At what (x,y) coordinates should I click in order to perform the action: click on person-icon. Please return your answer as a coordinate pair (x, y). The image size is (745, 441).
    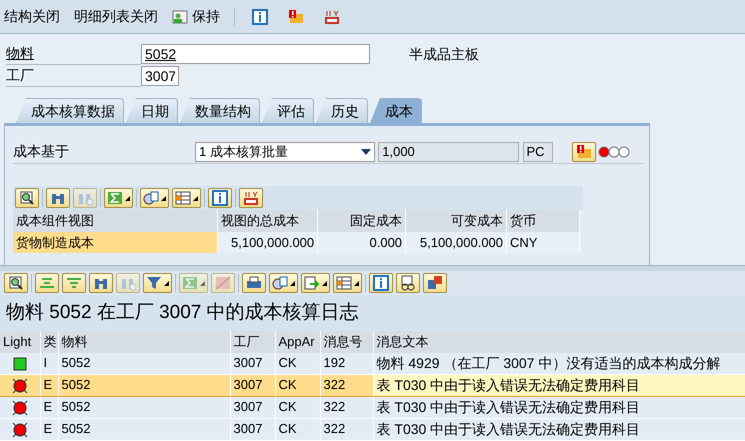
    Looking at the image, I should click on (180, 16).